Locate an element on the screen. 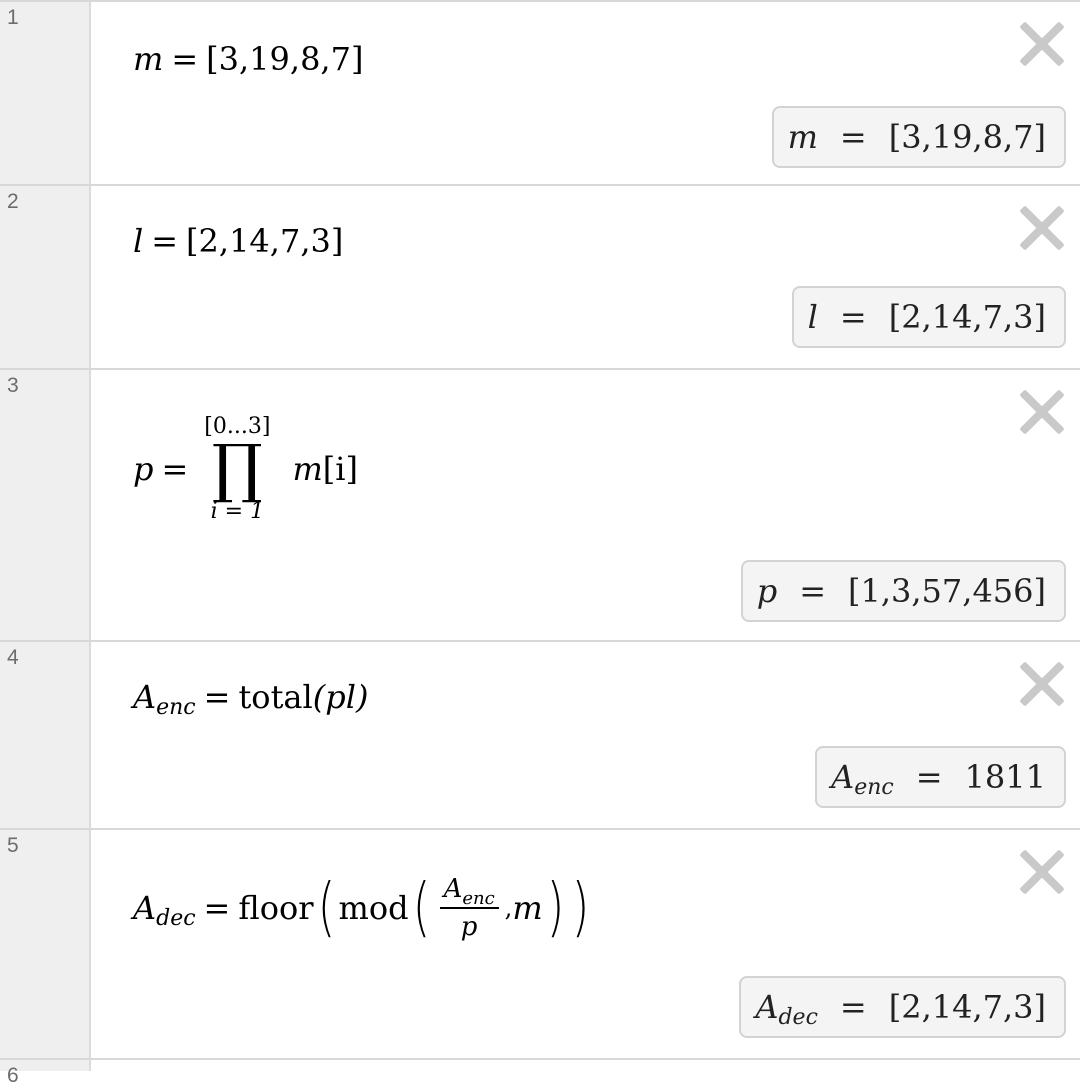 This screenshot has width=1080, height=1088. function-name-inner: mod is located at coordinates (373, 908).